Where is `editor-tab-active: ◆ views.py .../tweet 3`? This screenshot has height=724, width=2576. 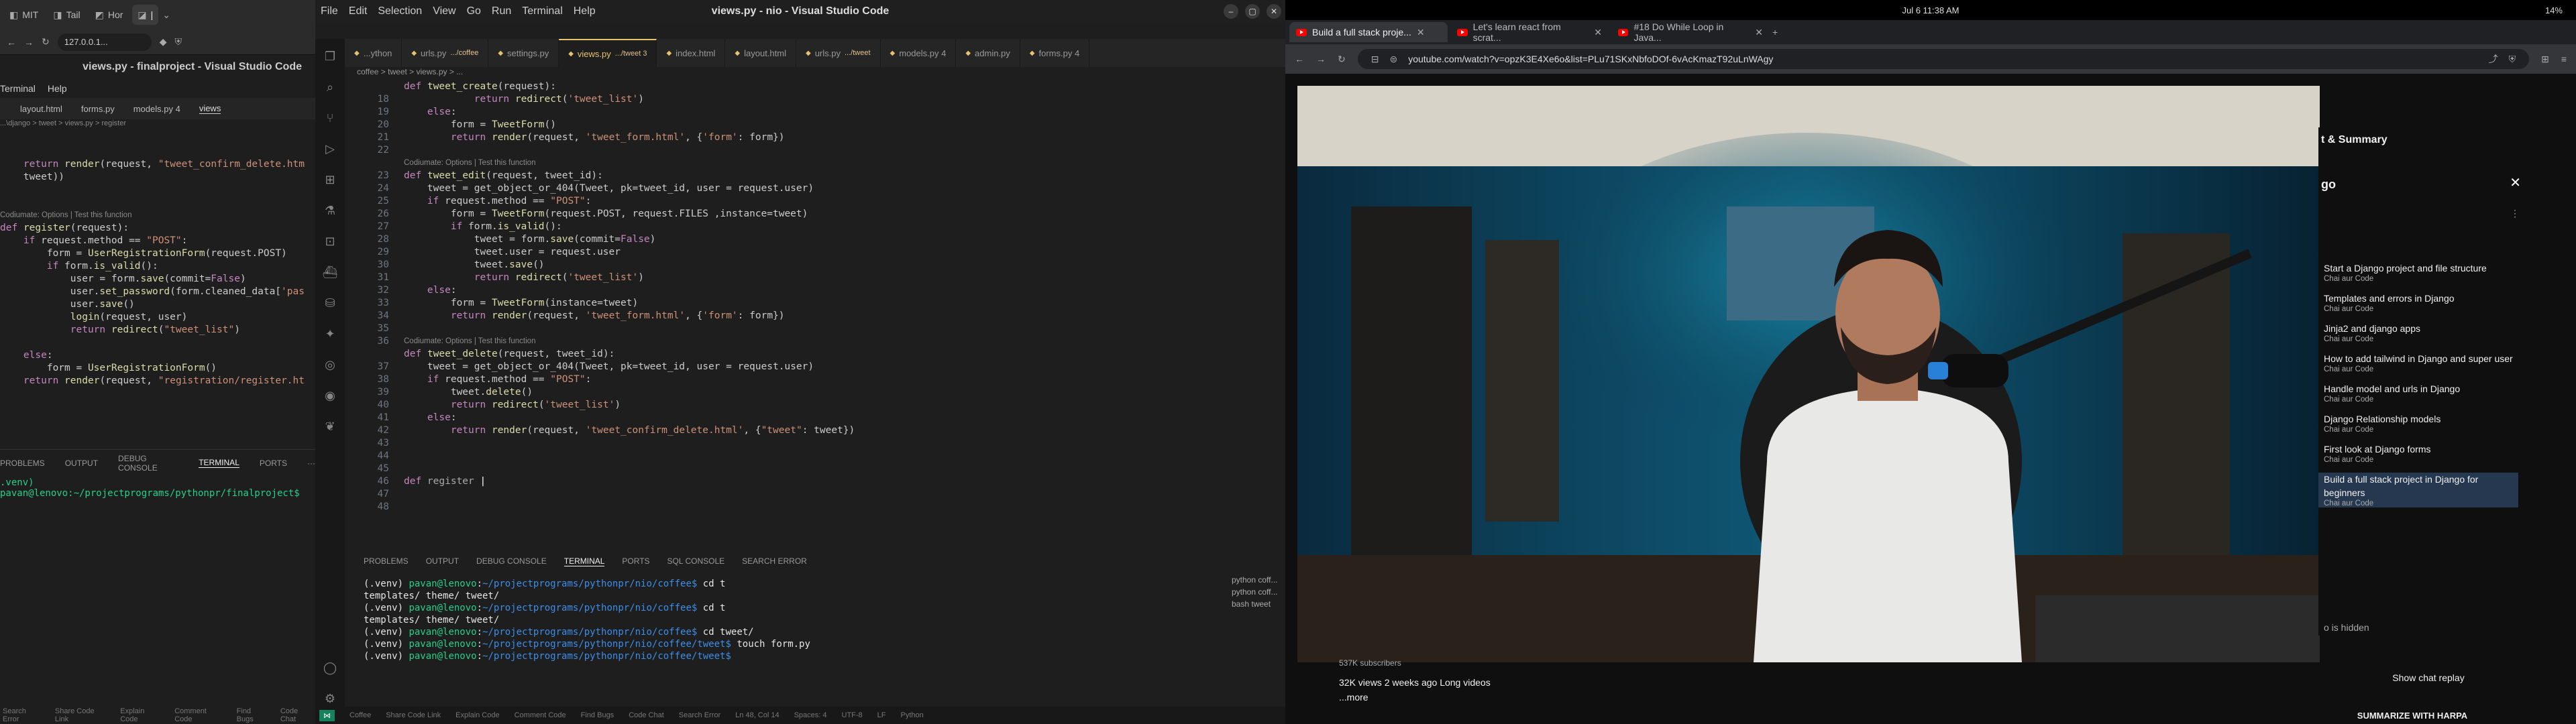 editor-tab-active: ◆ views.py .../tweet 3 is located at coordinates (608, 53).